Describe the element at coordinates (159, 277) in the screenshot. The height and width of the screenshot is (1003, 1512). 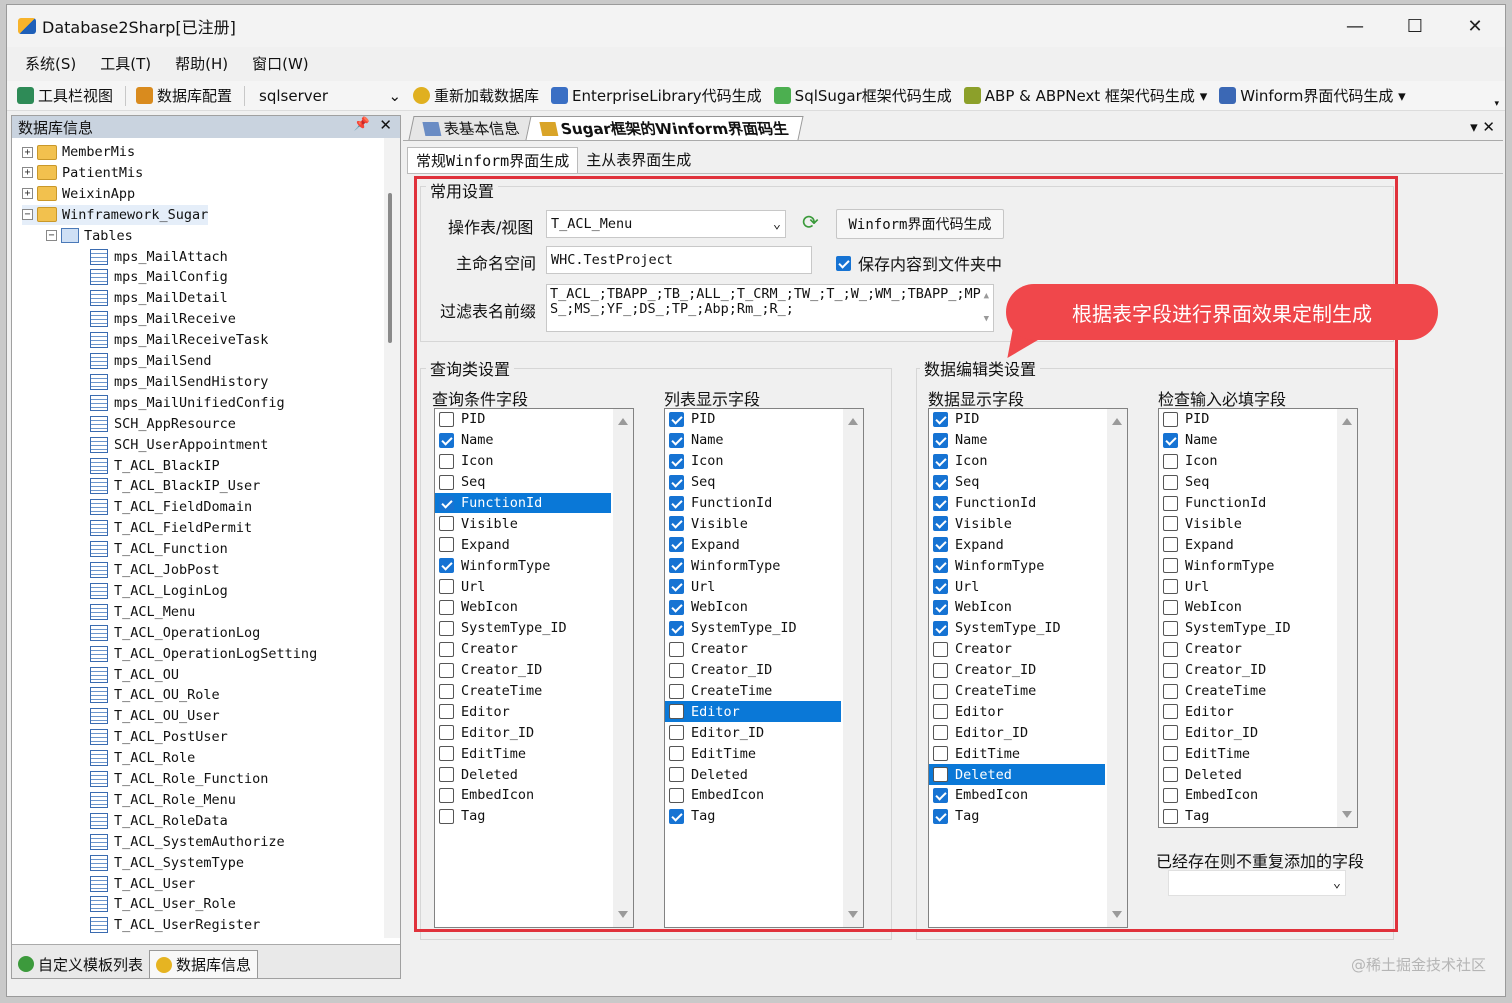
I see `tree-table-item: mps_MailConfig` at that location.